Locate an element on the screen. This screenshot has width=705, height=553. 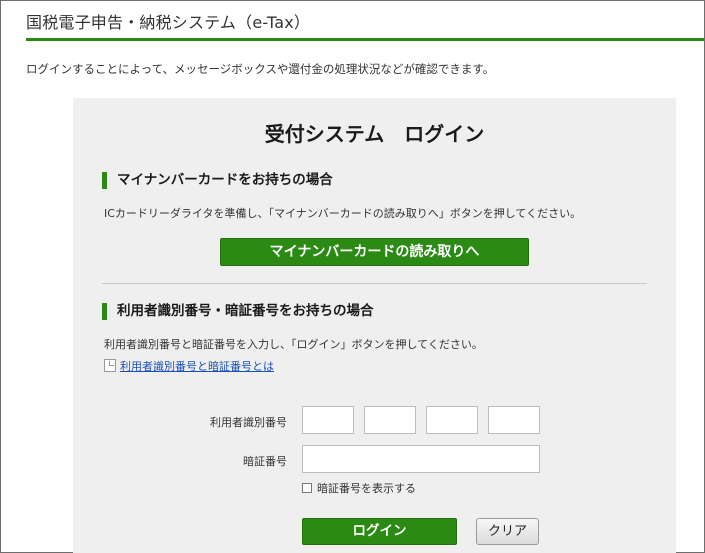
panel-title: 受付システム ログイン is located at coordinates (374, 134).